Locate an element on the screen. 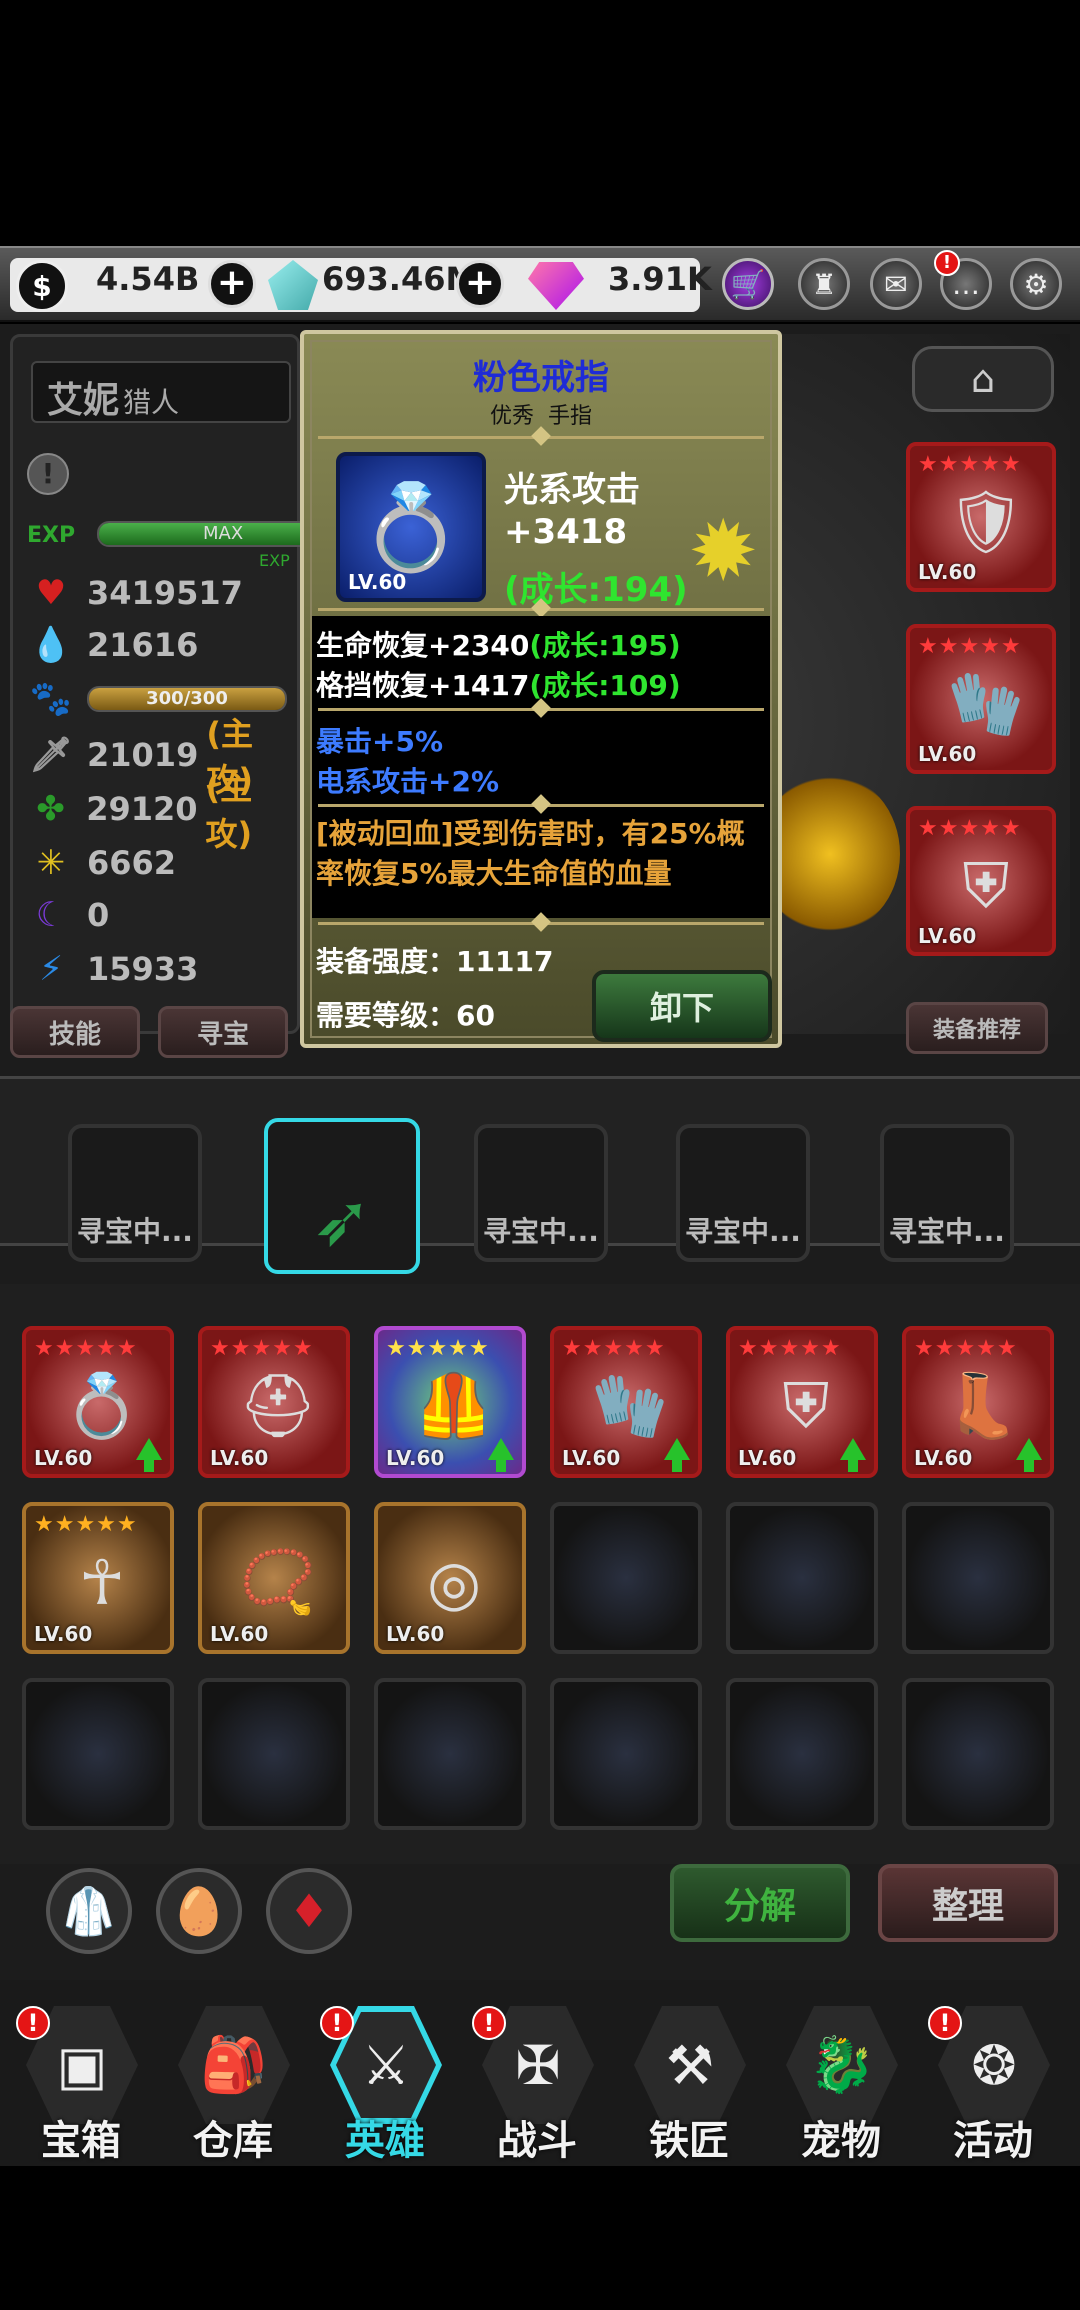 This screenshot has width=1080, height=2310. inventory-item-shield: ★★★★★ ⛨ LV.60 is located at coordinates (802, 1402).